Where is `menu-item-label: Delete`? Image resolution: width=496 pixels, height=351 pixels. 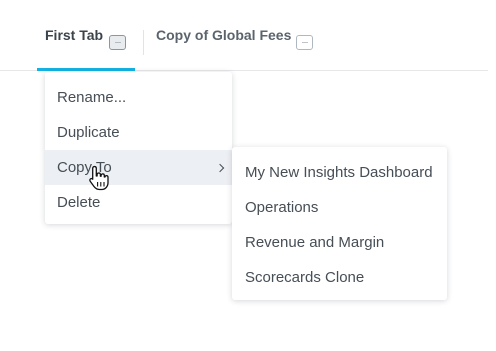 menu-item-label: Delete is located at coordinates (79, 202).